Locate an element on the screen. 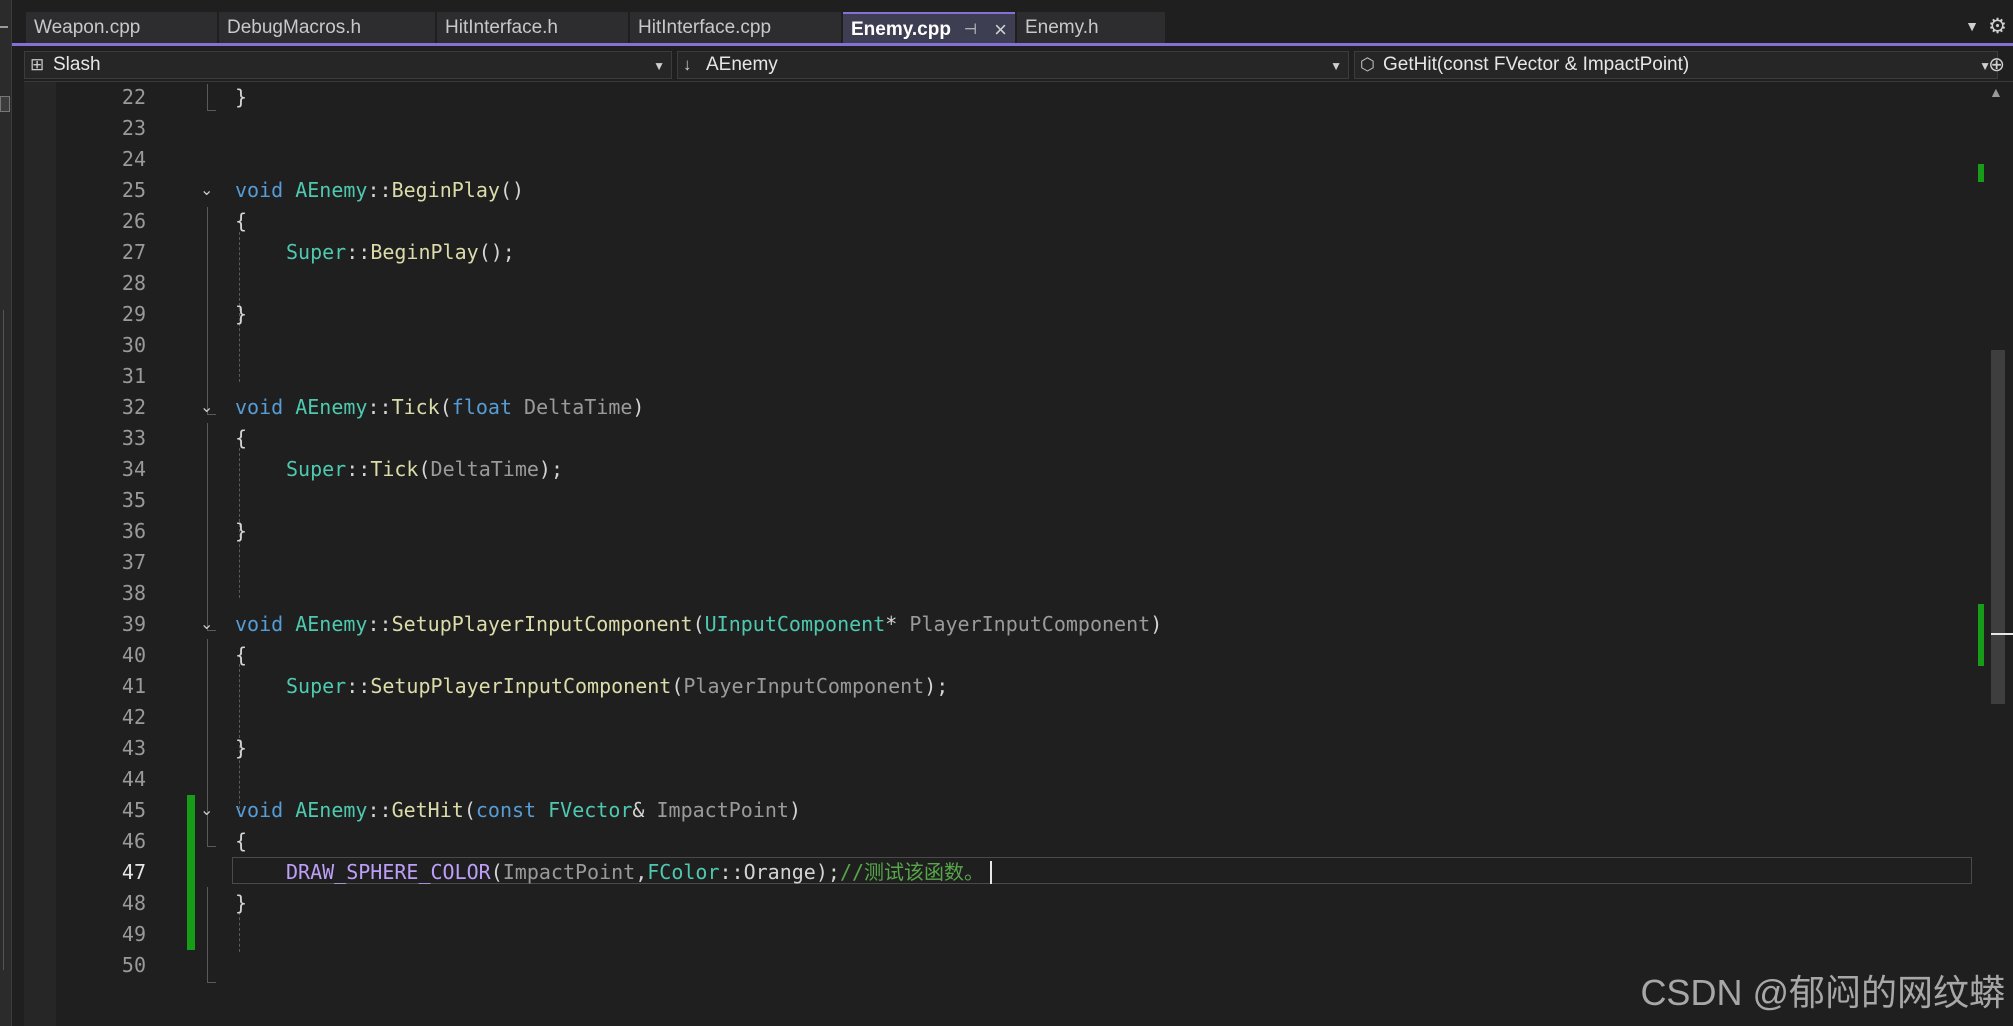 The width and height of the screenshot is (2013, 1026). code-text: Super::Tick(DeltaTime); is located at coordinates (424, 469).